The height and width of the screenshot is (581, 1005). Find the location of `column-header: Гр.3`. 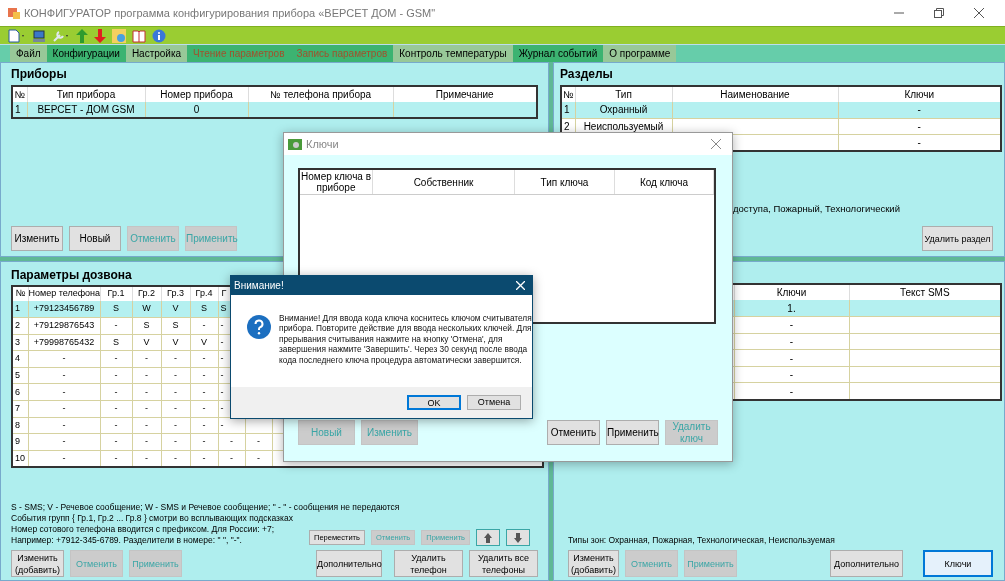

column-header: Гр.3 is located at coordinates (175, 293).